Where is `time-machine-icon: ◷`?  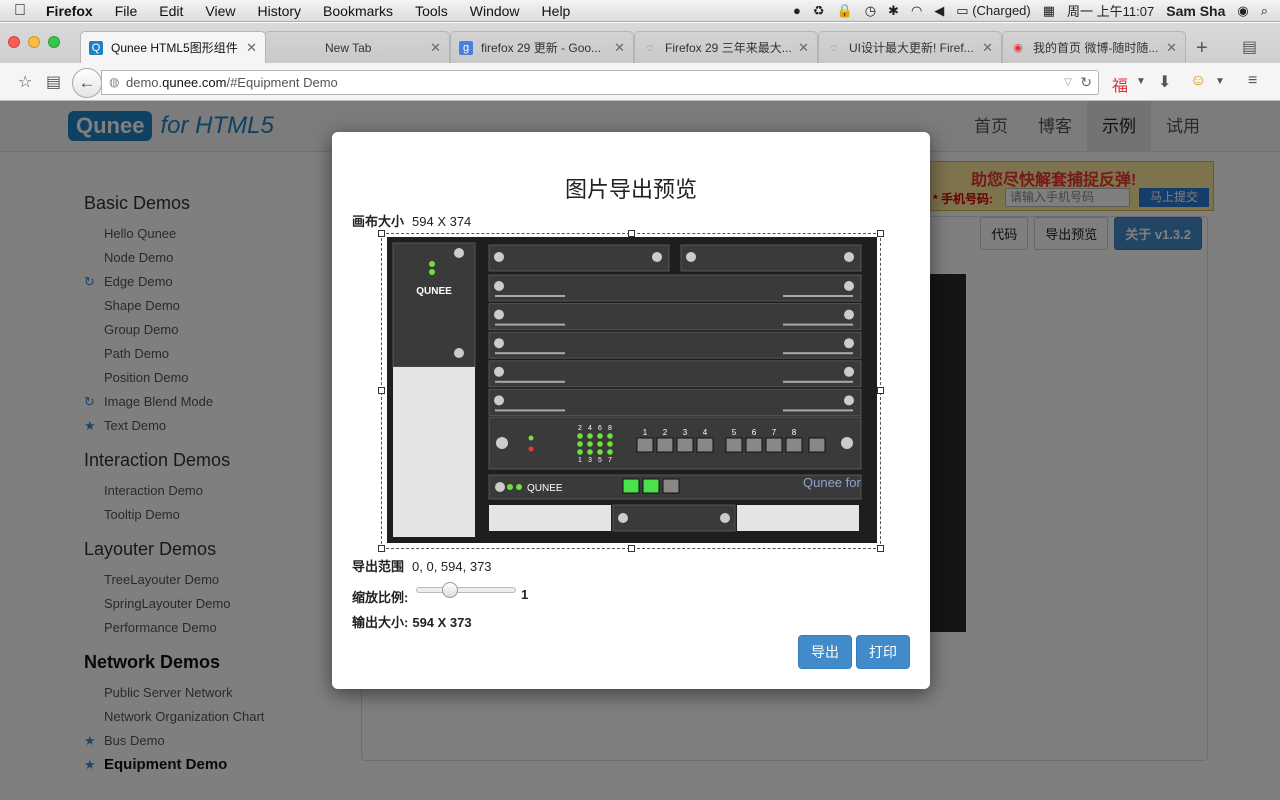 time-machine-icon: ◷ is located at coordinates (870, 11).